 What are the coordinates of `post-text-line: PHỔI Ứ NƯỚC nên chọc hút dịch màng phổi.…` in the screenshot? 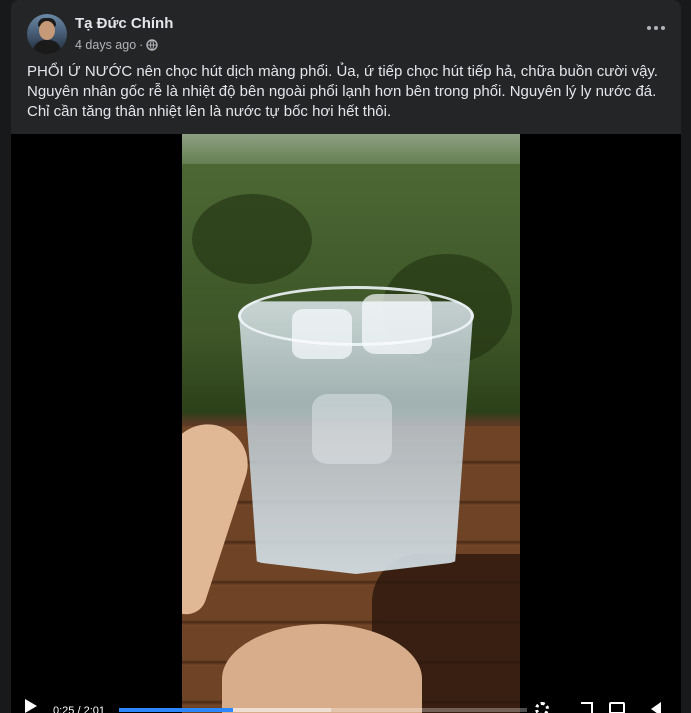 It's located at (342, 71).